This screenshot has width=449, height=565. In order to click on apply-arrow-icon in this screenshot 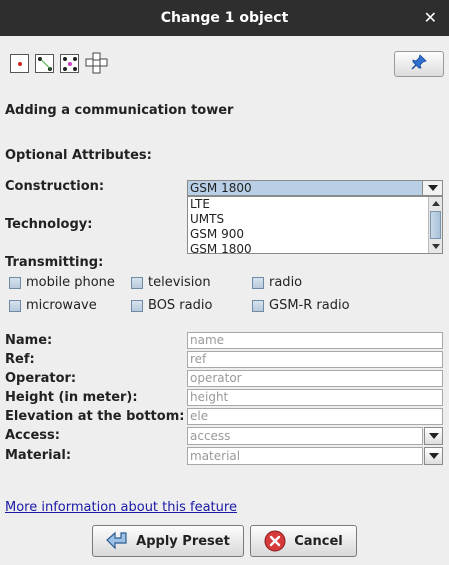, I will do `click(117, 541)`.